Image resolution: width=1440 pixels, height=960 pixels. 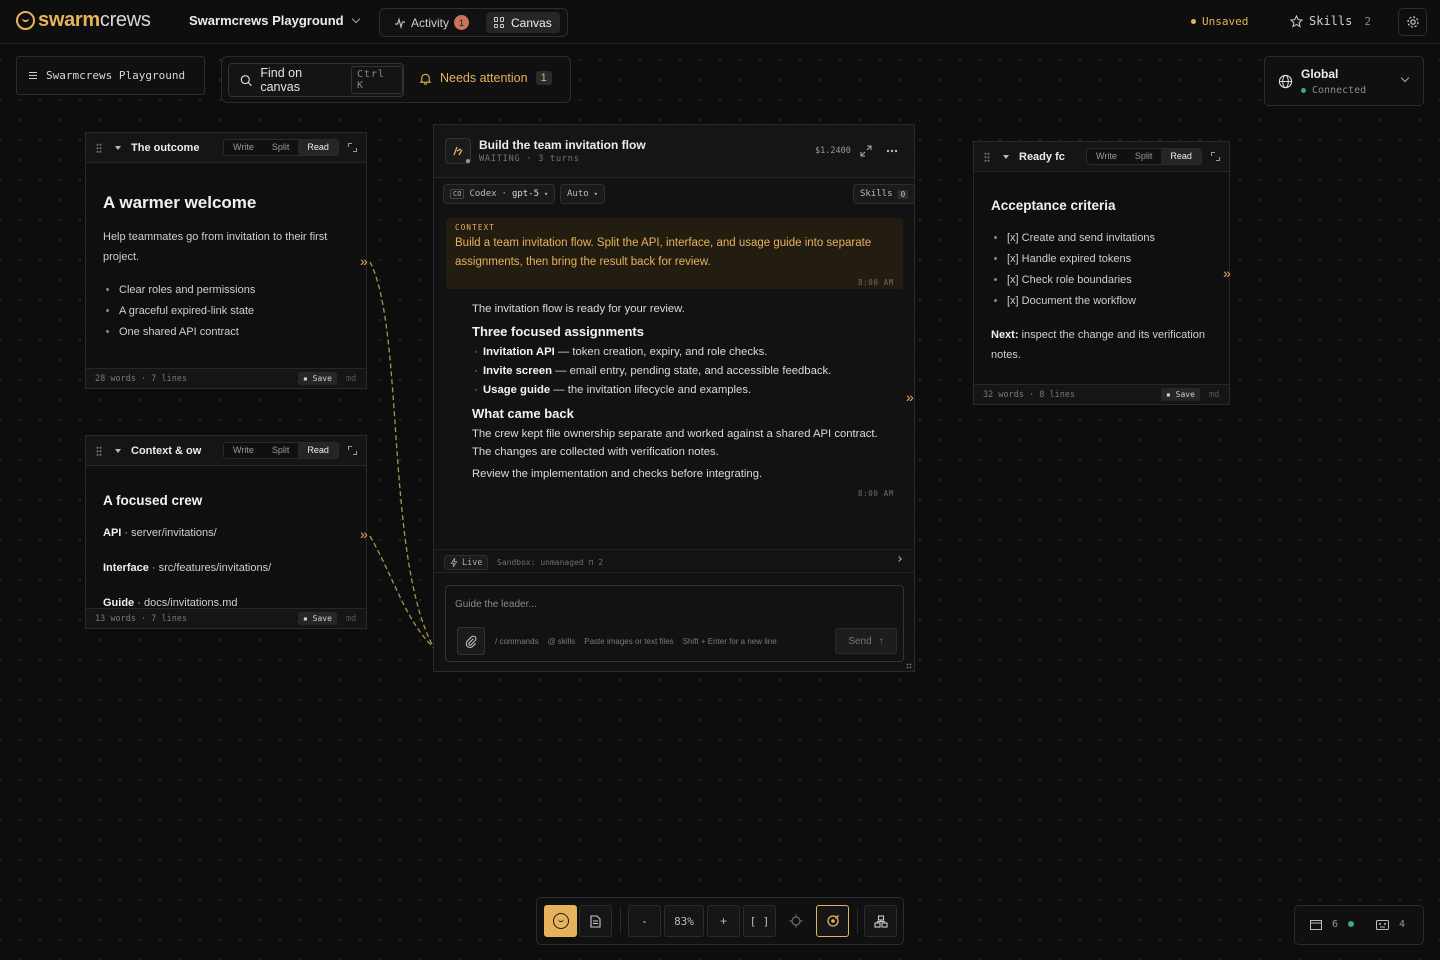 What do you see at coordinates (126, 568) in the screenshot?
I see `path-label: Interface` at bounding box center [126, 568].